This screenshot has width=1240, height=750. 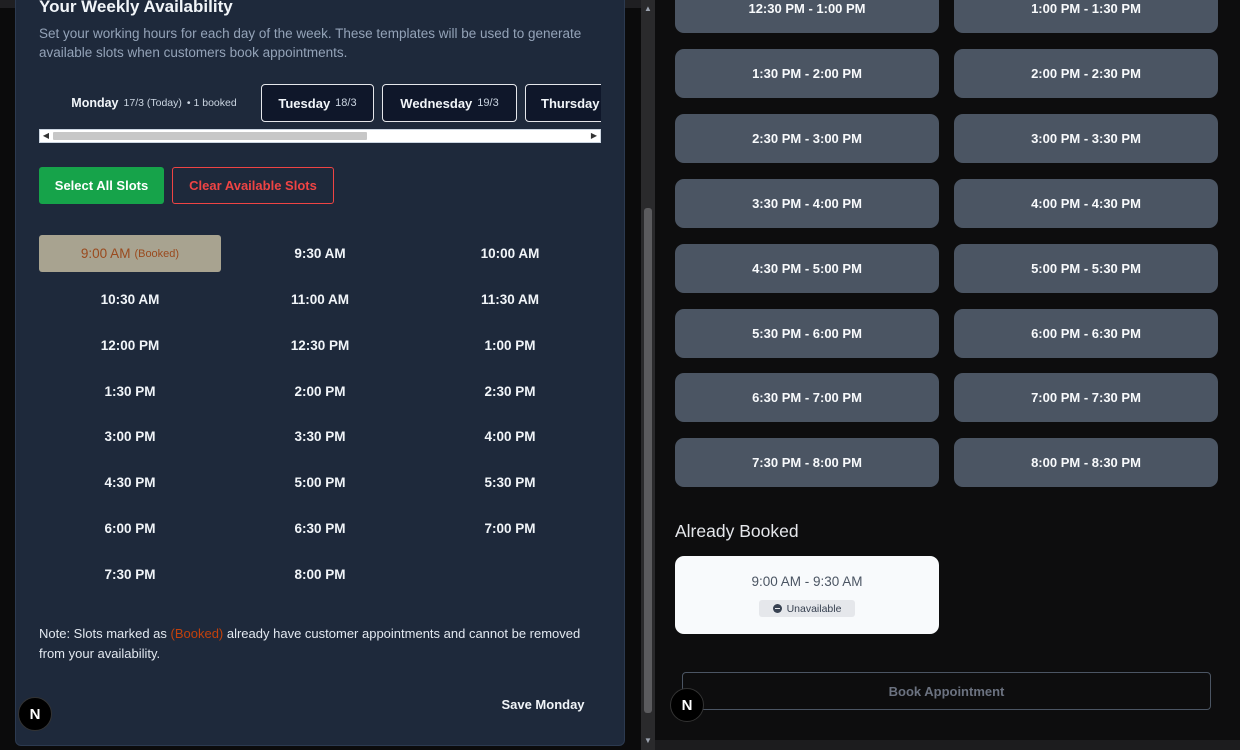 I want to click on booking-slot-button: 2:30 PM - 3:00 PM, so click(x=807, y=138).